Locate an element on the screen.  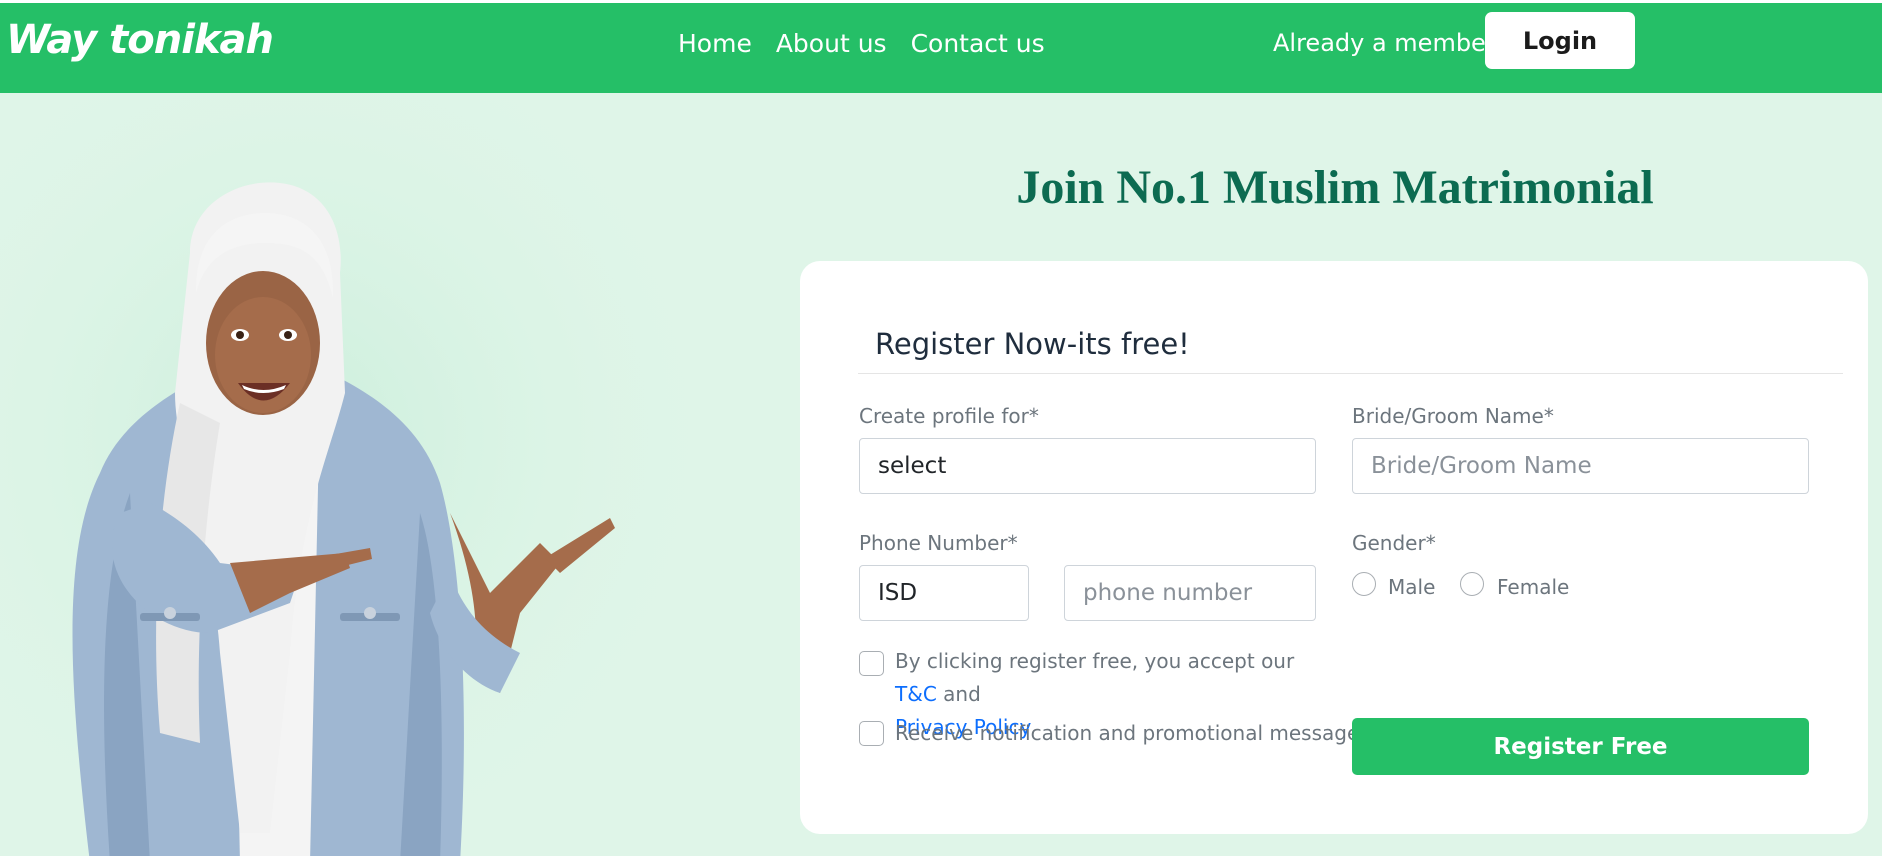
page-title: Join No.1 Muslim Matrimonial is located at coordinates (1335, 187).